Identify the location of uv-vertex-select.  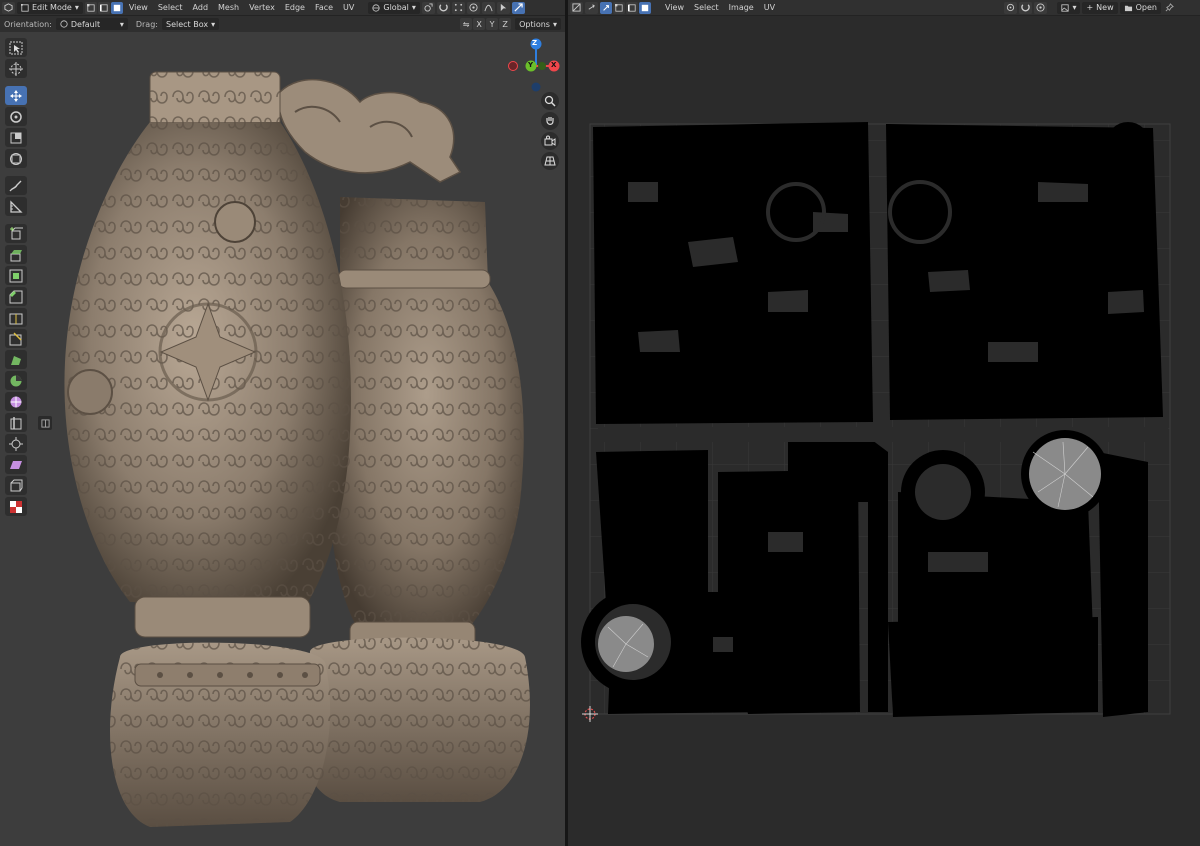
(619, 7).